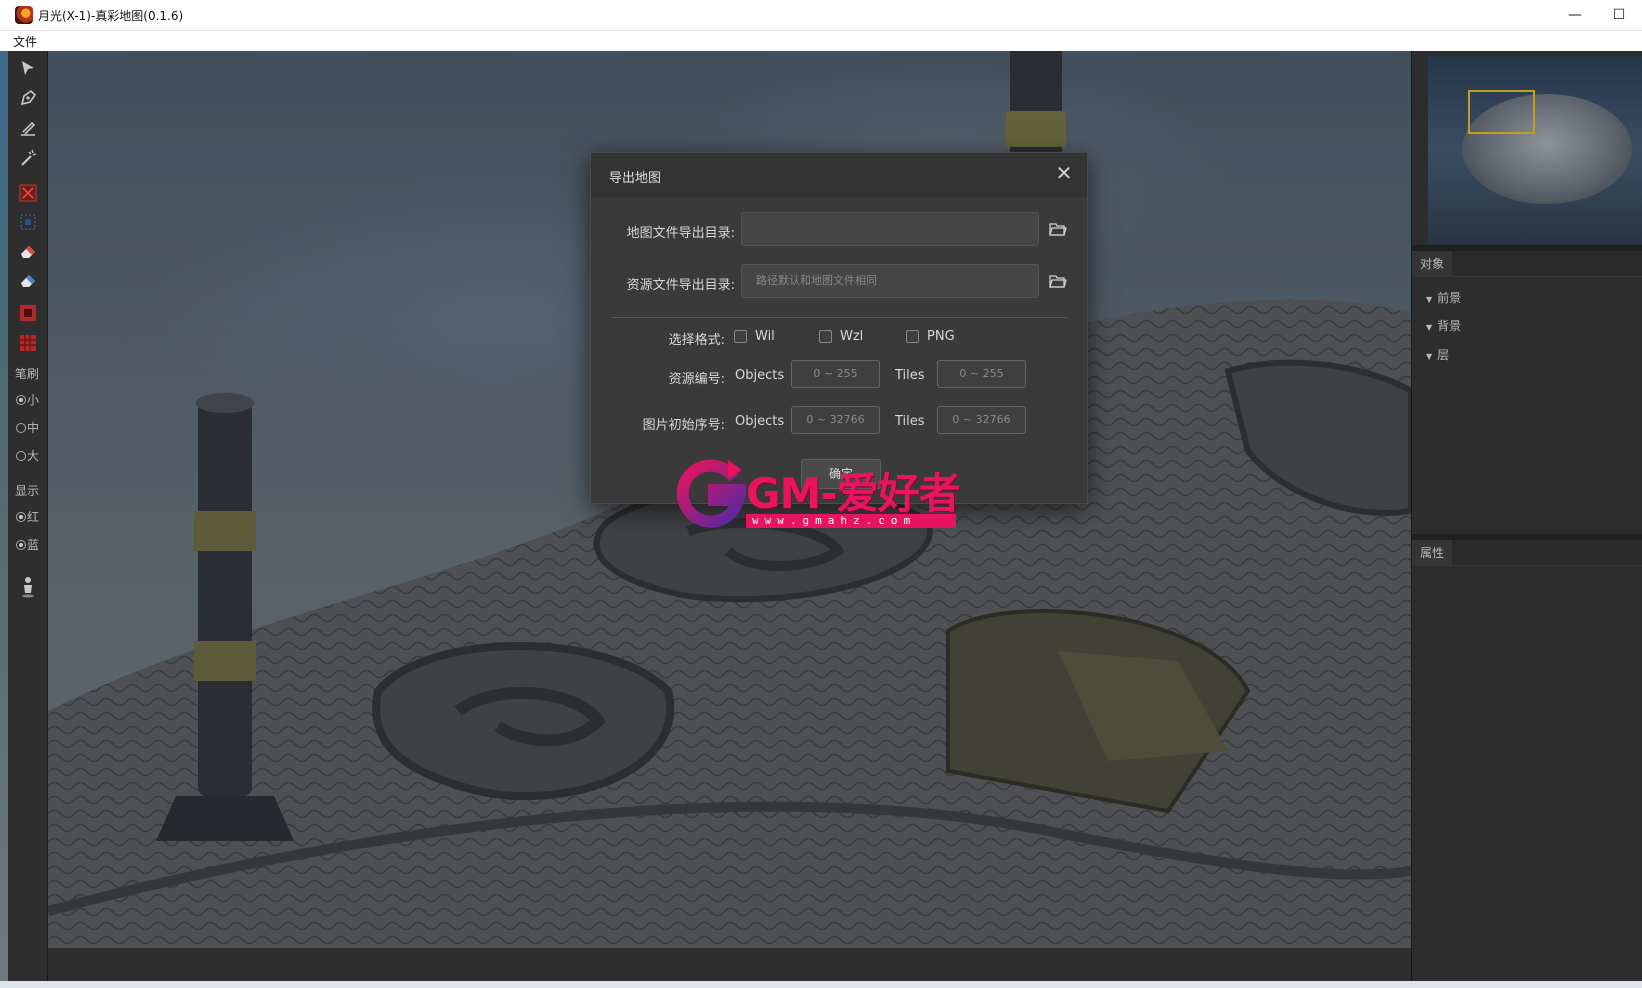  I want to click on display-blue-label: 蓝, so click(33, 545).